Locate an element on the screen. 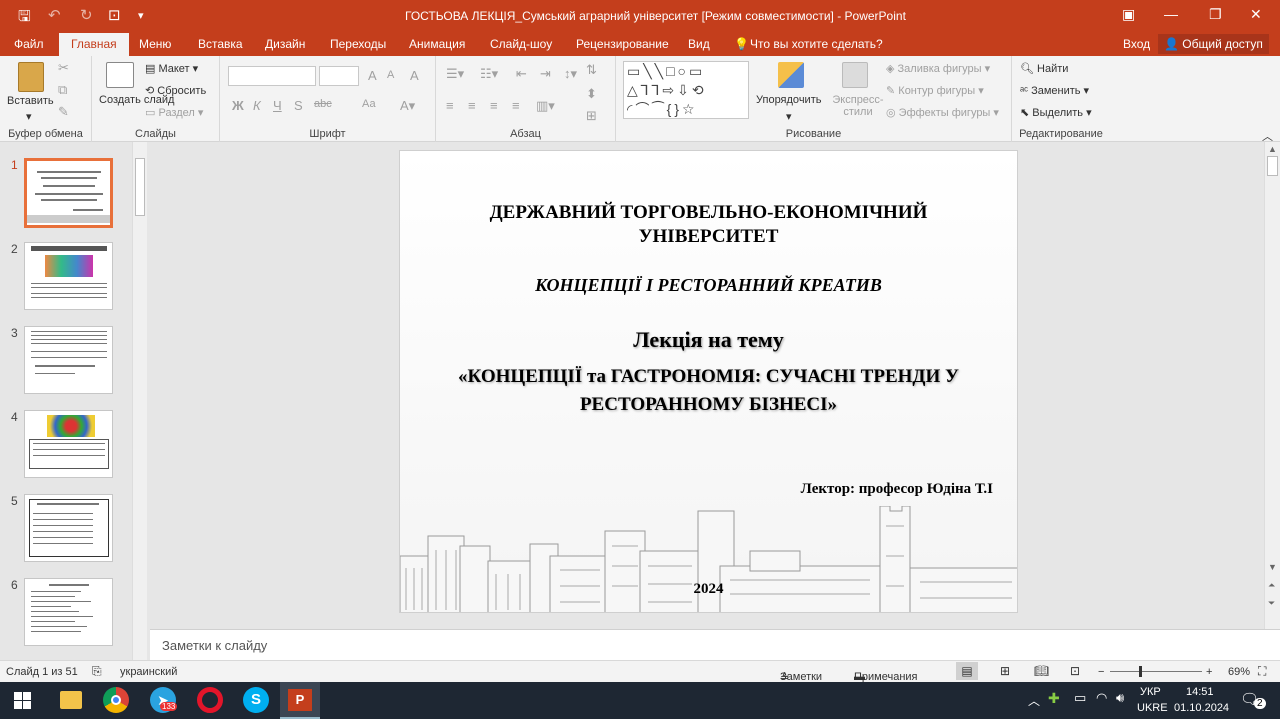  paste-dropdown-icon: ▾ is located at coordinates (29, 116).